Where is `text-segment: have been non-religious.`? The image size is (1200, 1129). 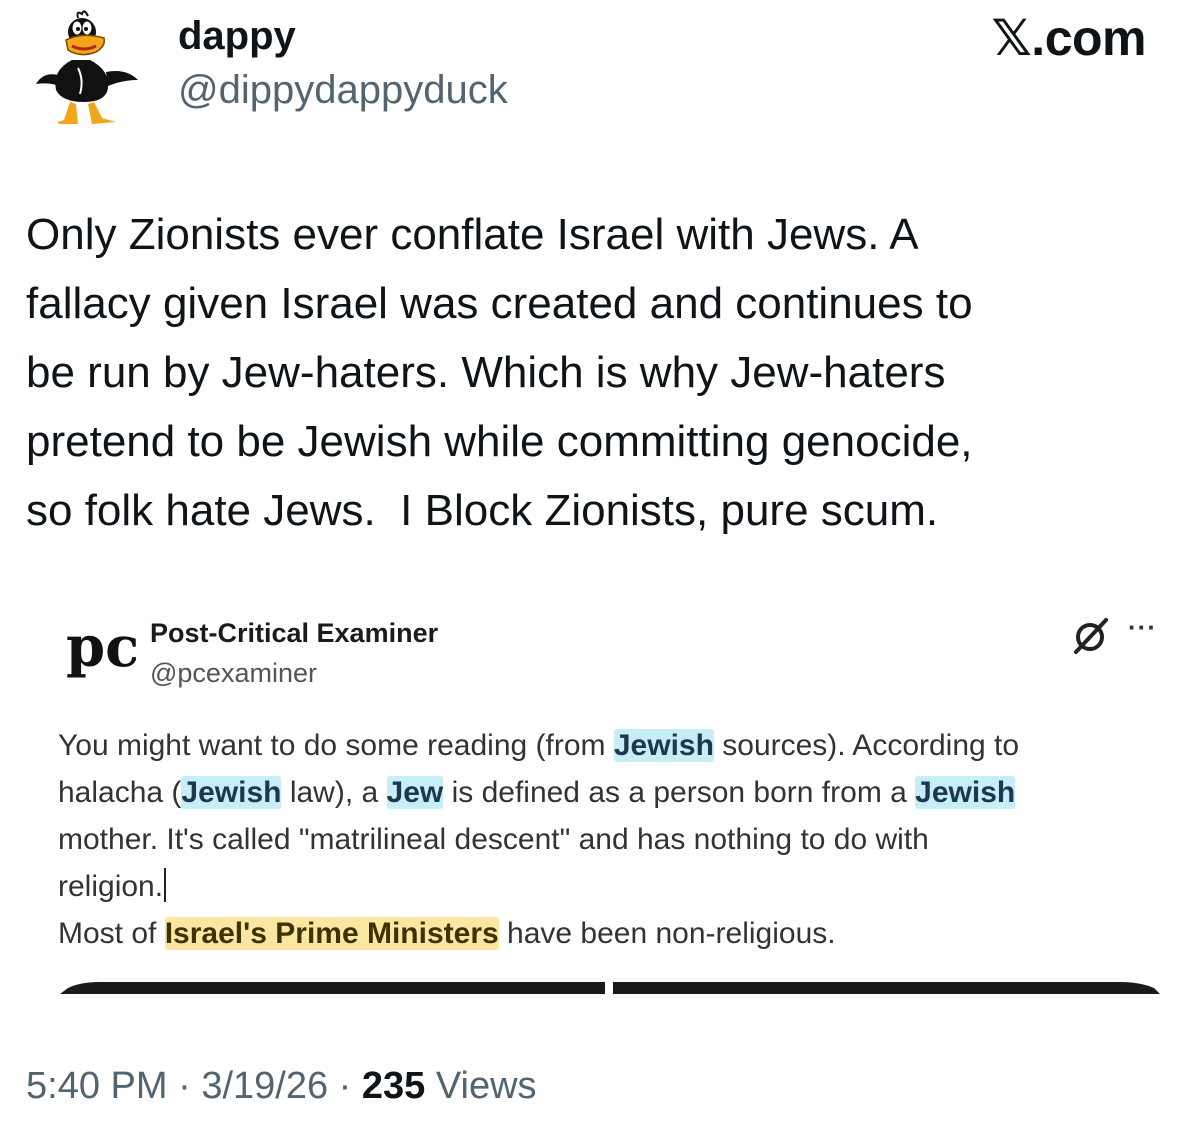 text-segment: have been non-religious. is located at coordinates (667, 933).